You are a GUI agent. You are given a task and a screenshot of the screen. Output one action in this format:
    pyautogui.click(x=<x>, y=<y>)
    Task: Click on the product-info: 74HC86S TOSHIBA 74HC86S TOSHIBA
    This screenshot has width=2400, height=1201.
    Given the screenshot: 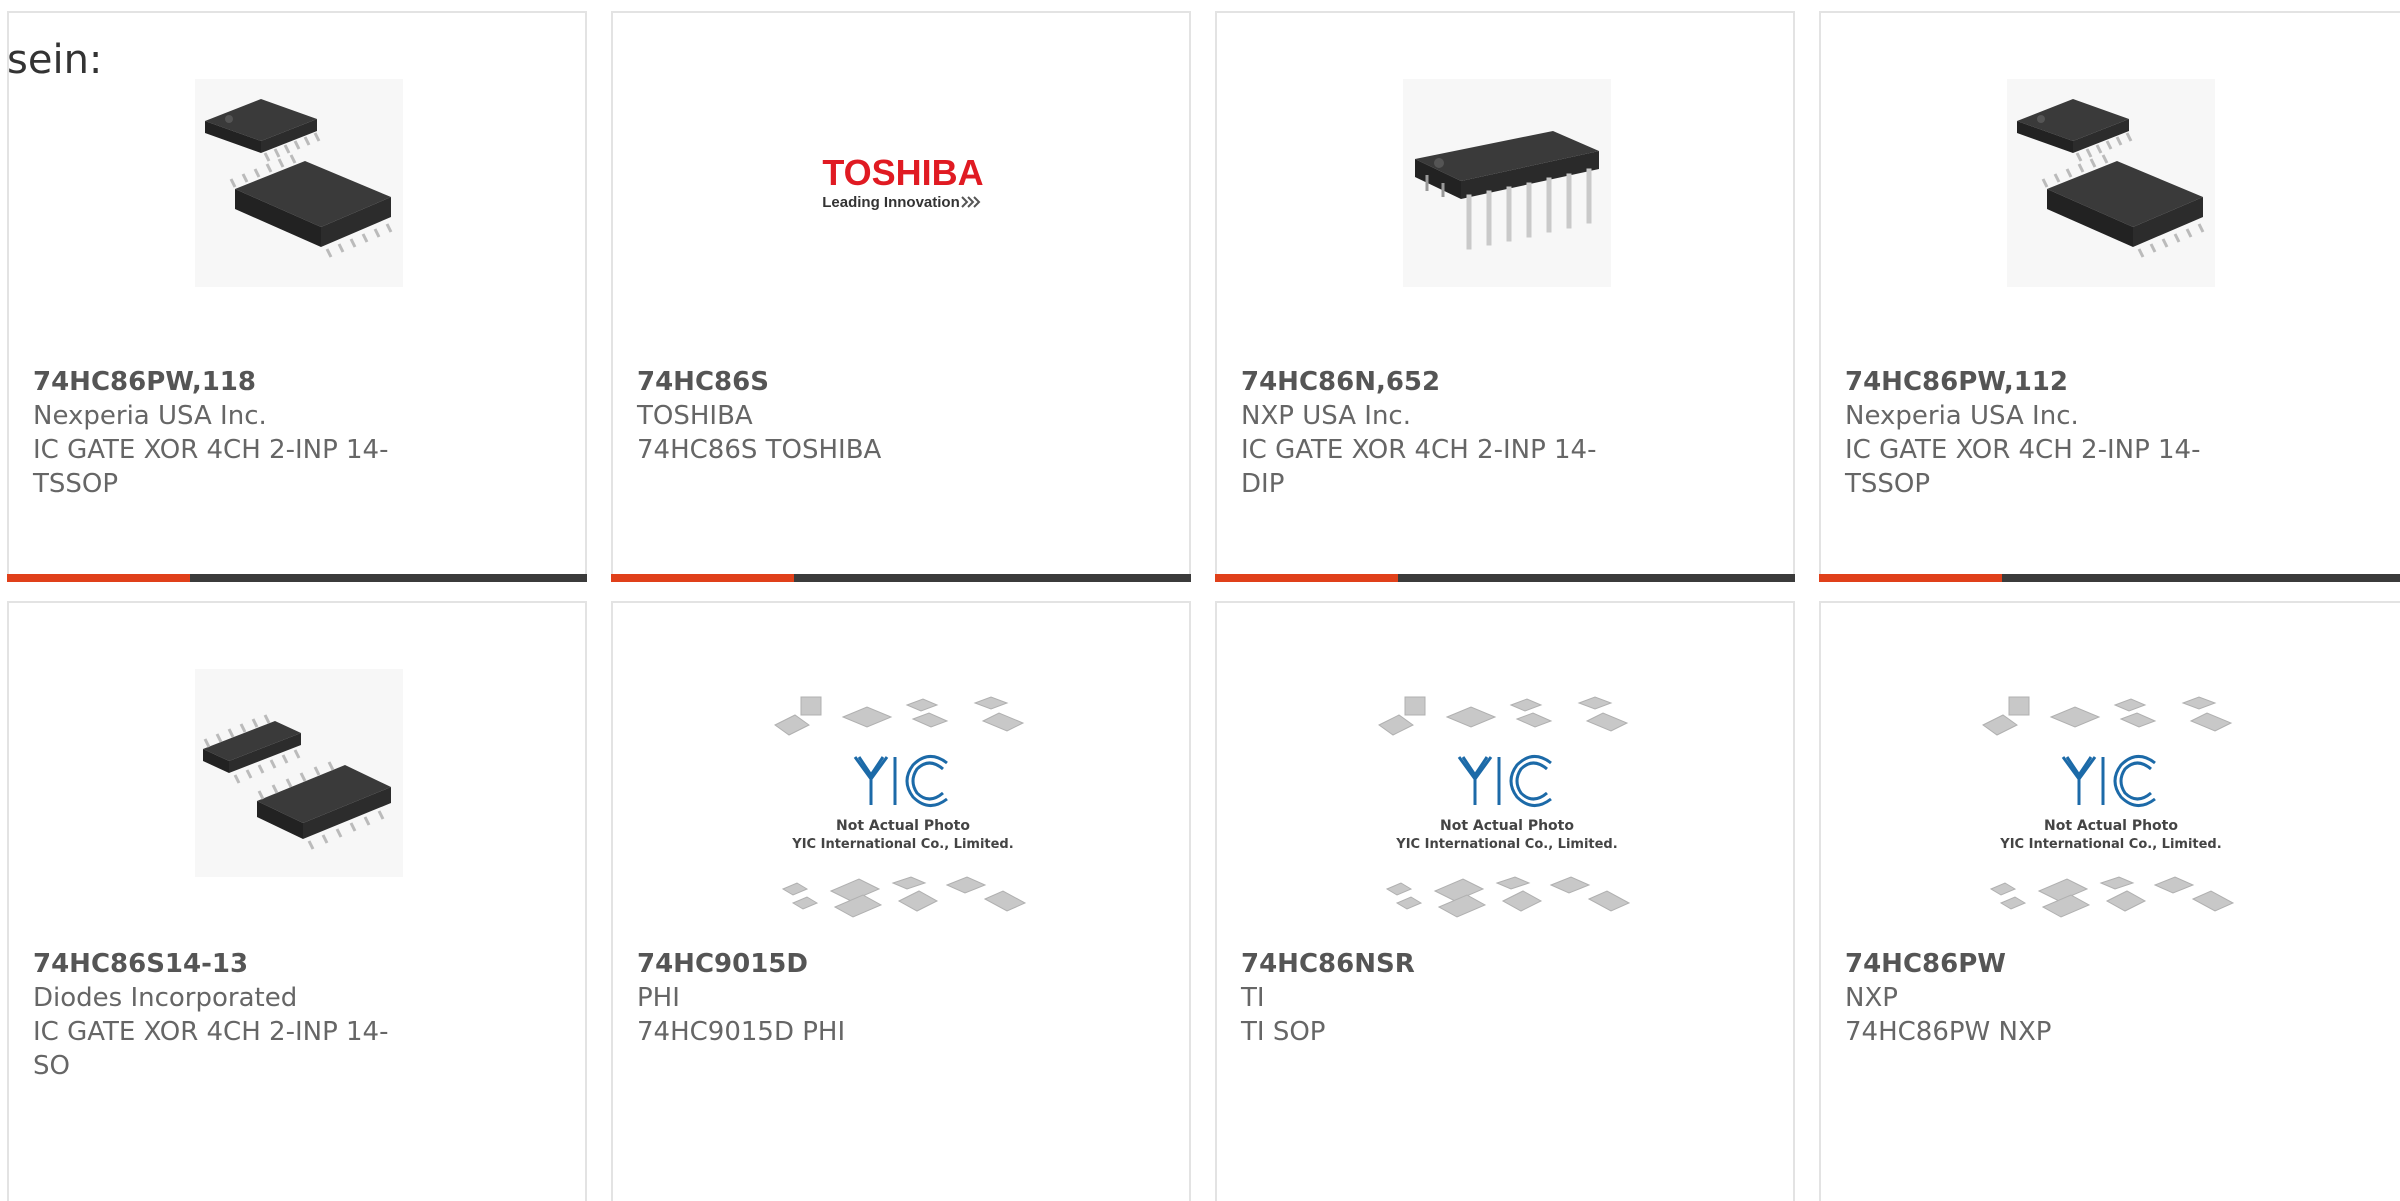 What is the action you would take?
    pyautogui.click(x=827, y=416)
    